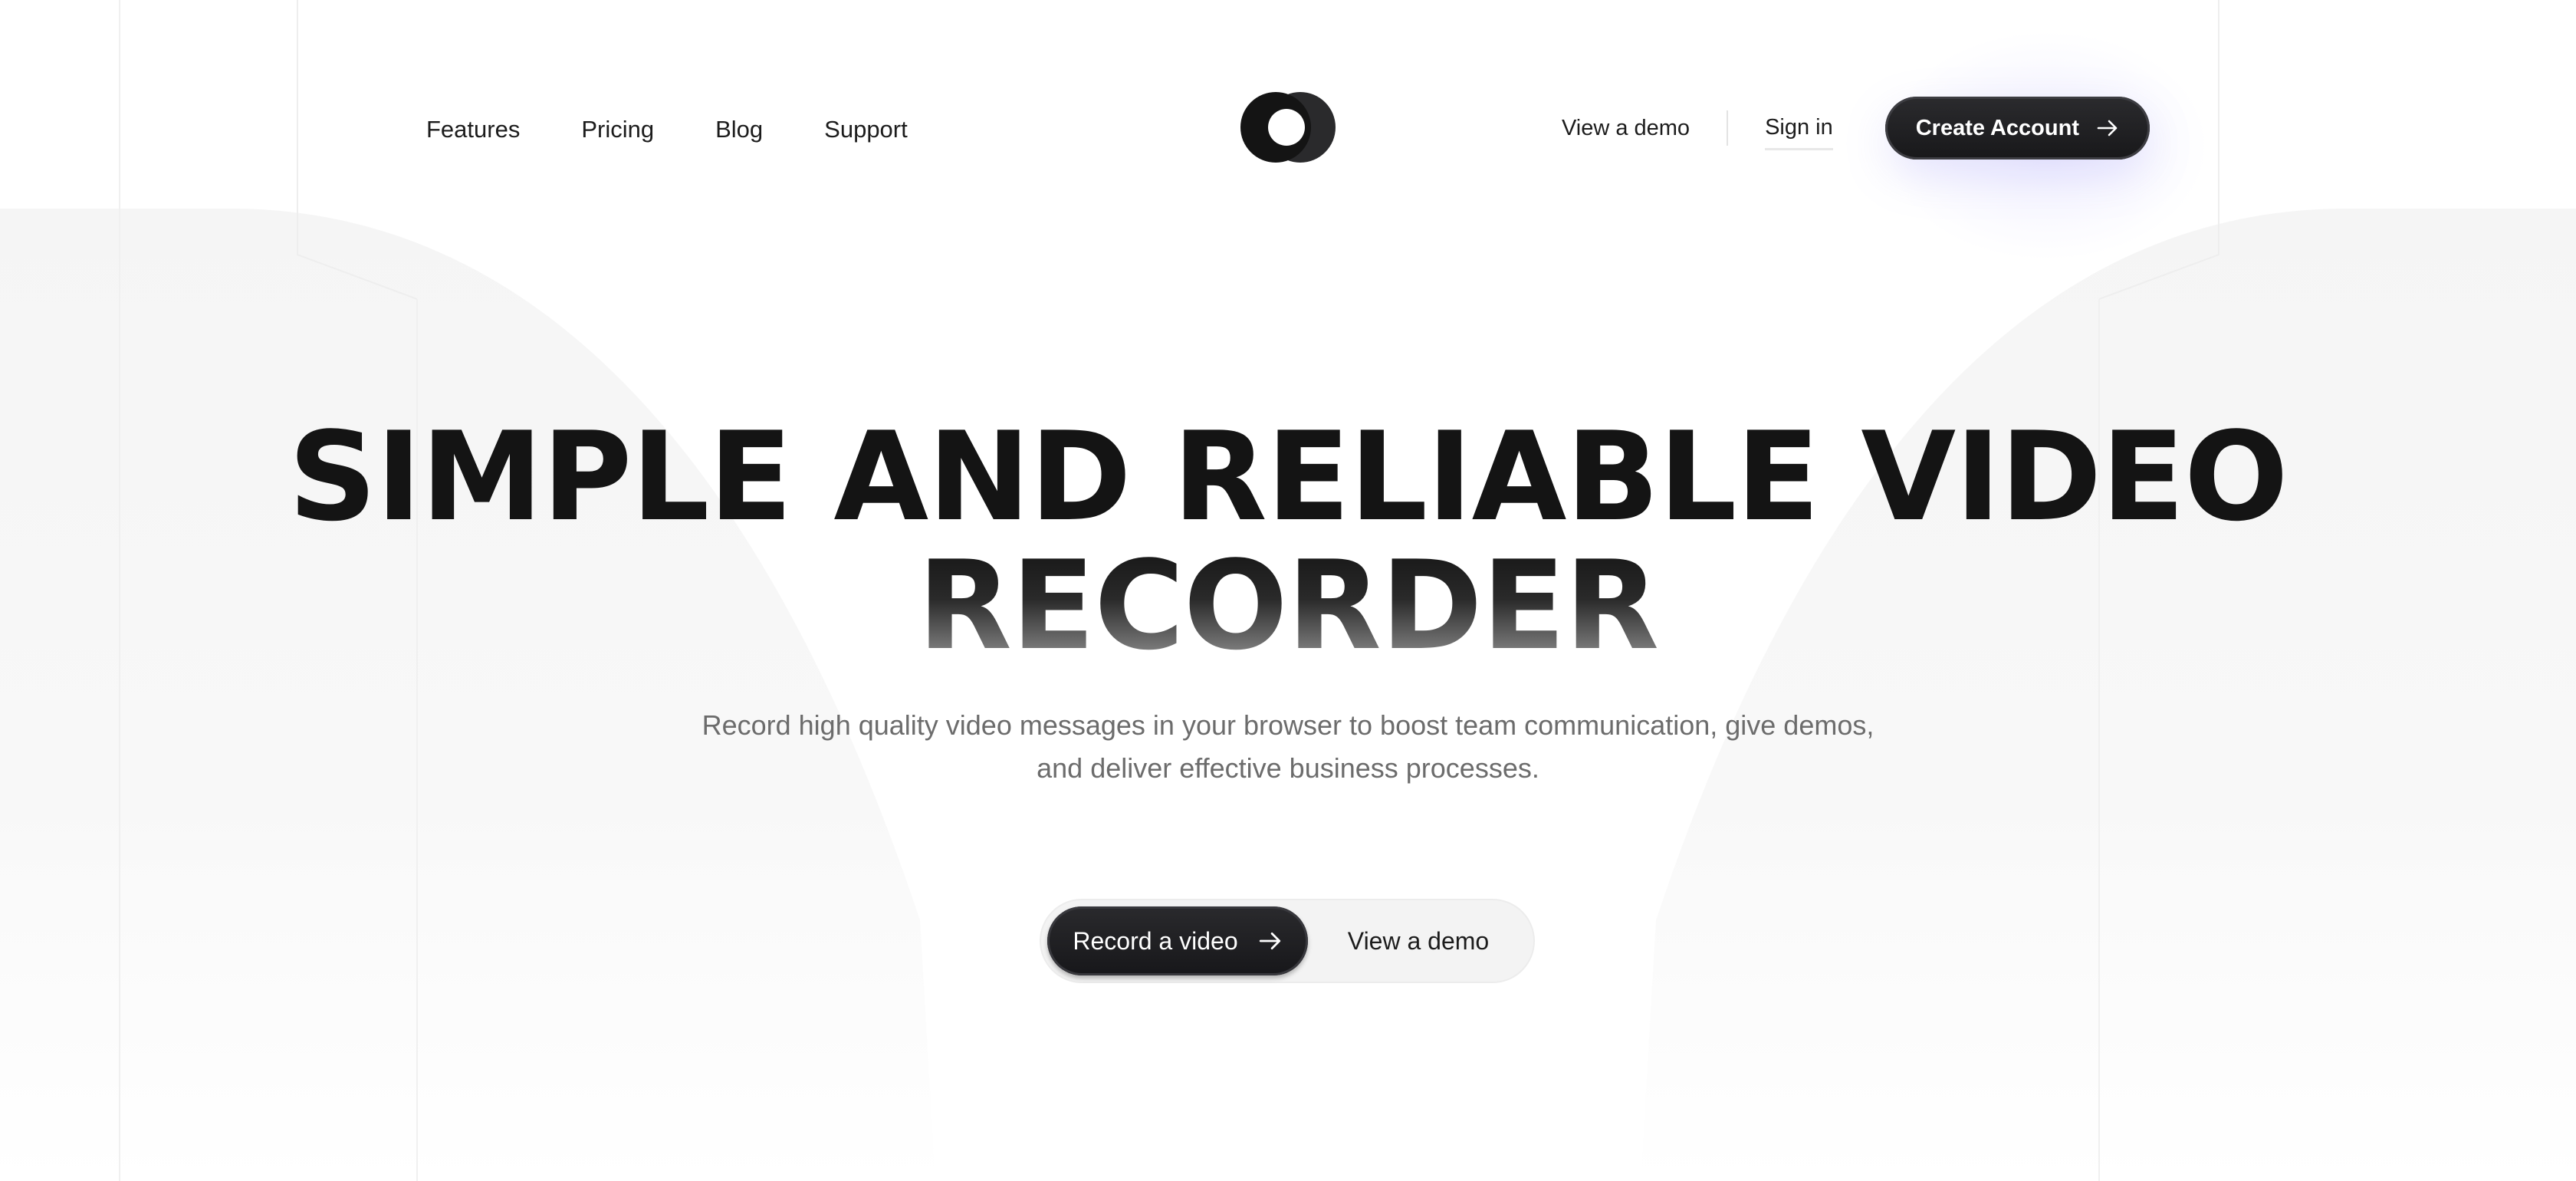  Describe the element at coordinates (1728, 128) in the screenshot. I see `nav-divider` at that location.